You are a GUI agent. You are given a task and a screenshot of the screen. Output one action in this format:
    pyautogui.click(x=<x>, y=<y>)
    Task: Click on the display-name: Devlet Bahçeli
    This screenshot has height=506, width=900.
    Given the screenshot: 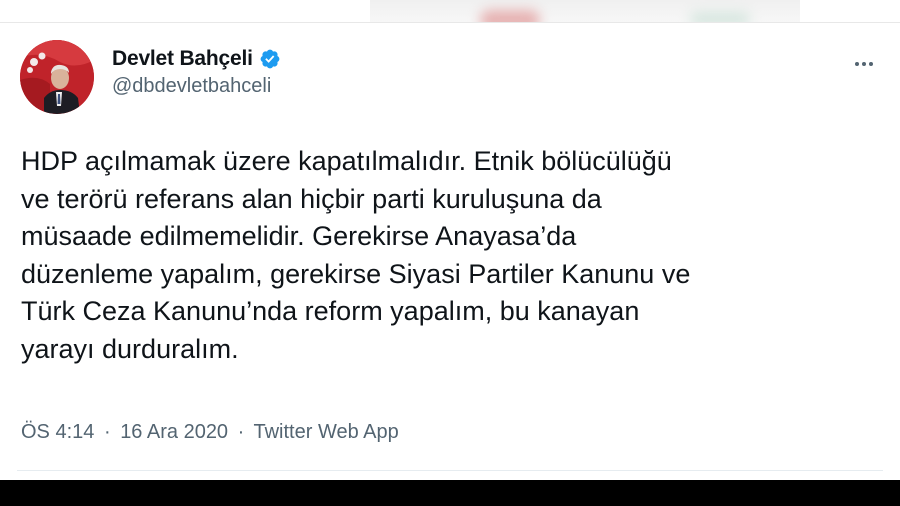 What is the action you would take?
    pyautogui.click(x=182, y=59)
    